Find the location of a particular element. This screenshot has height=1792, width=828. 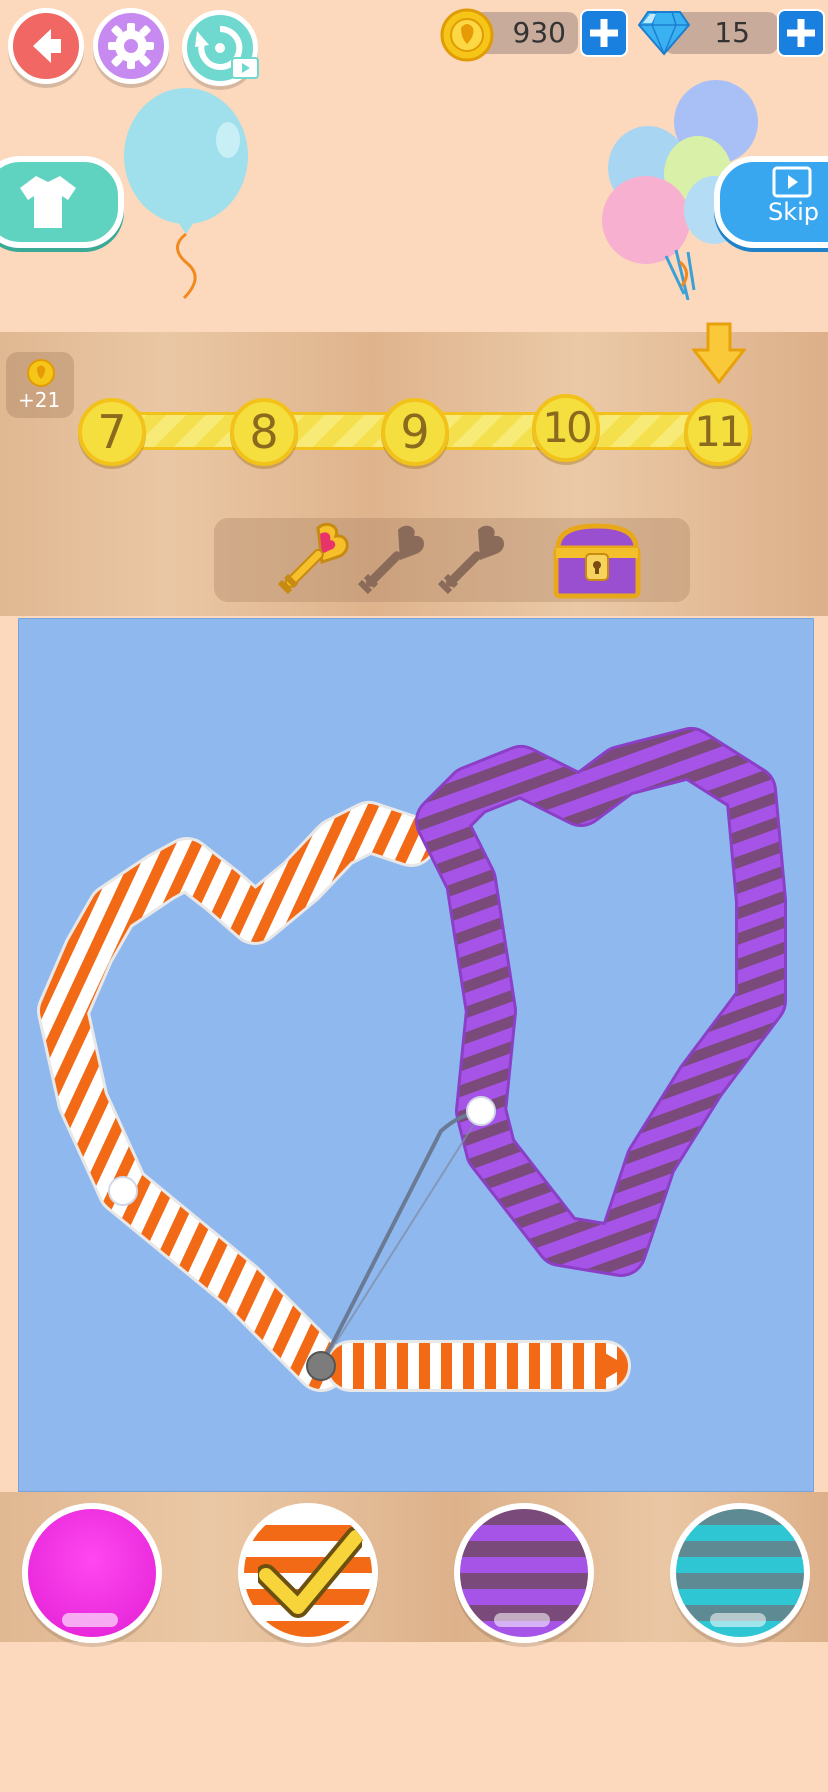

checkmark-icon is located at coordinates (310, 1572).